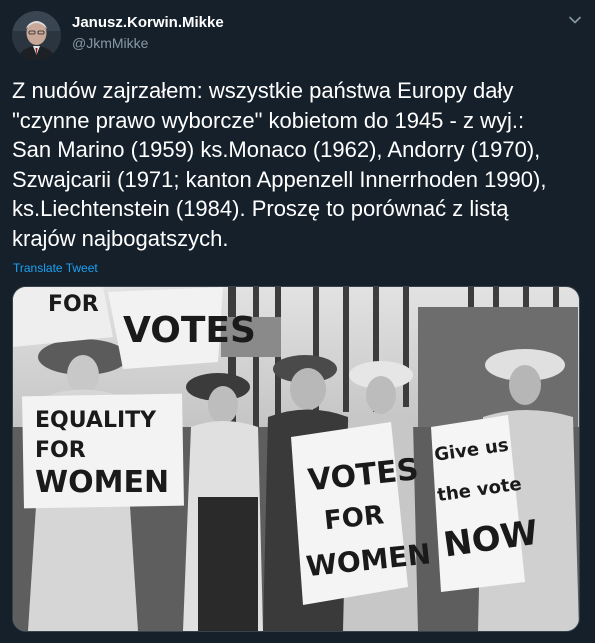 The image size is (595, 643). Describe the element at coordinates (55, 268) in the screenshot. I see `translate-tweet-link: Translate Tweet` at that location.